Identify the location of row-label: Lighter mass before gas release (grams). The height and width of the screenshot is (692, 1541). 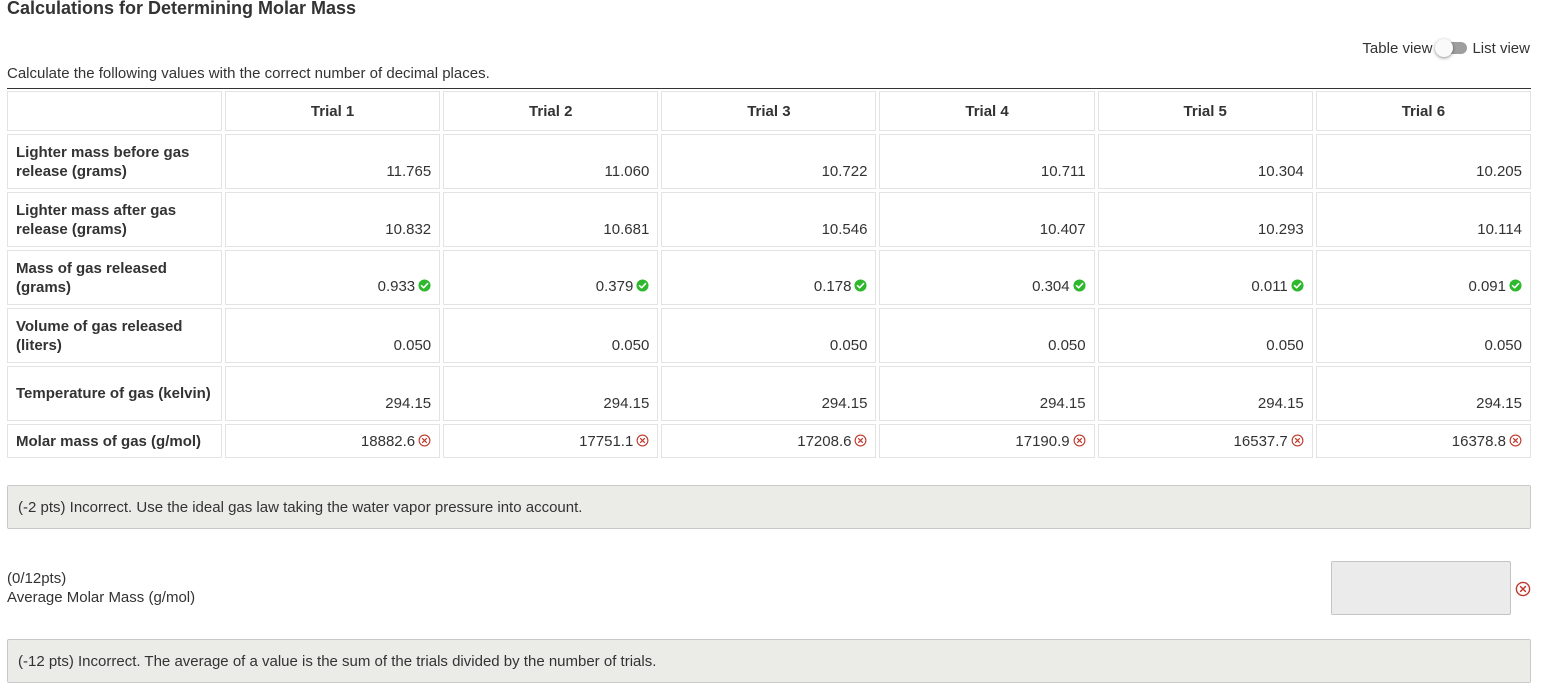
(114, 161).